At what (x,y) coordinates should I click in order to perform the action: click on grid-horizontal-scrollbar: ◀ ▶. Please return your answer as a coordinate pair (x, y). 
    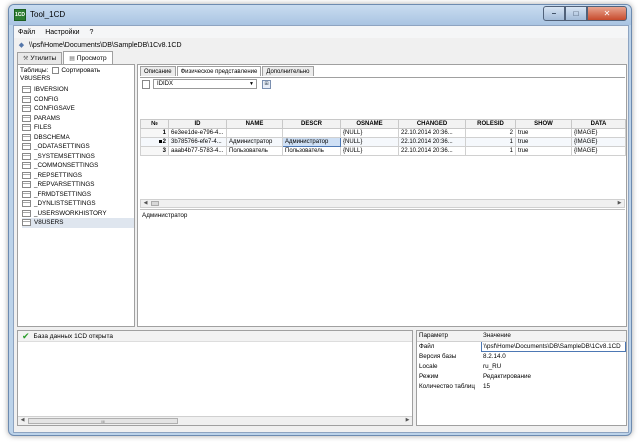
    Looking at the image, I should click on (382, 203).